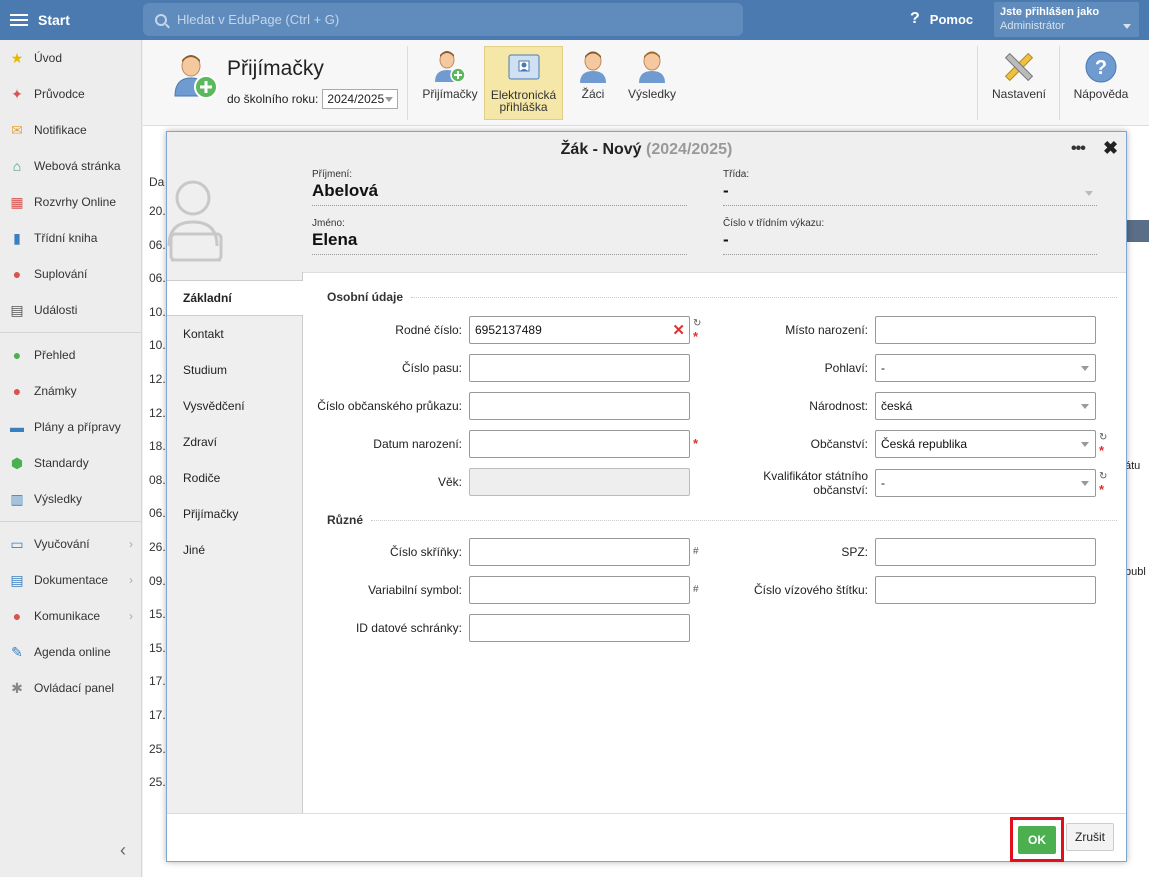  Describe the element at coordinates (48, 58) in the screenshot. I see `sidebar-item-label: Úvod` at that location.